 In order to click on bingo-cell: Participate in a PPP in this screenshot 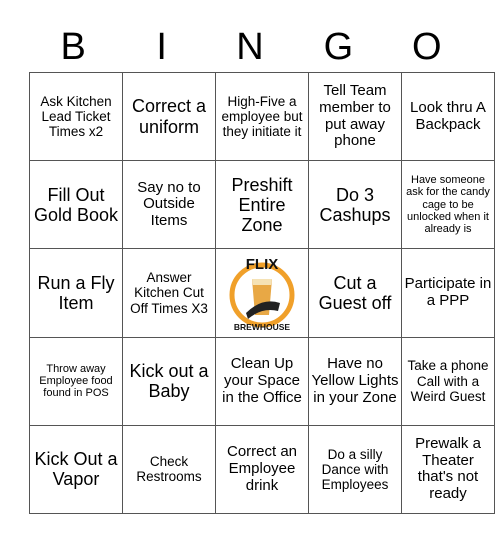, I will do `click(448, 293)`.